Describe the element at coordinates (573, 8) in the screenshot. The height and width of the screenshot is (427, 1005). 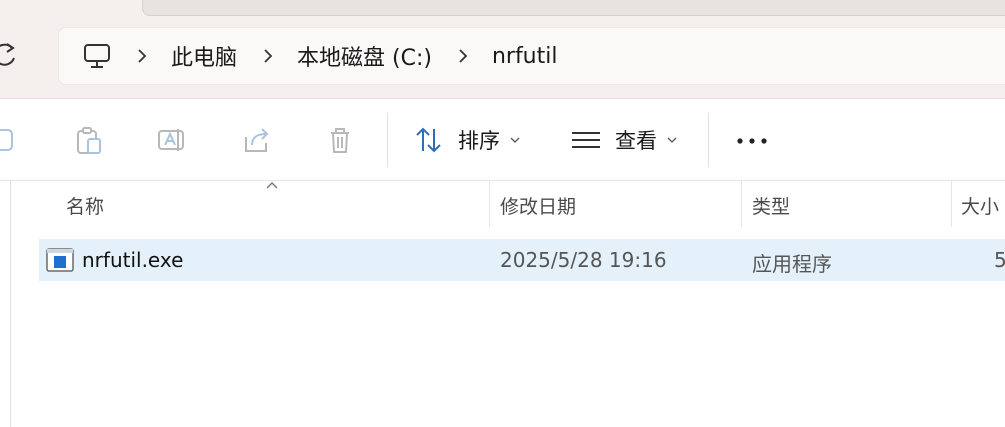
I see `tab-strip` at that location.